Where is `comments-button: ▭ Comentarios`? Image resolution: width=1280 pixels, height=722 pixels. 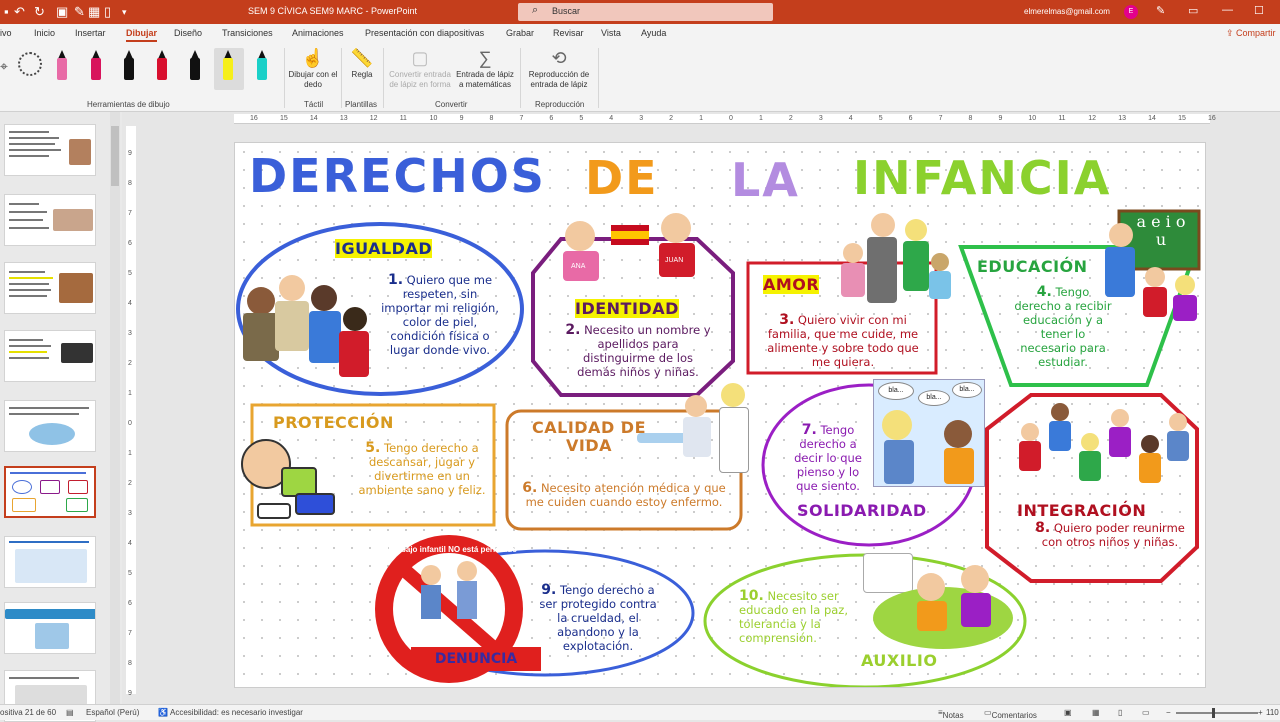 comments-button: ▭ Comentarios is located at coordinates (1010, 714).